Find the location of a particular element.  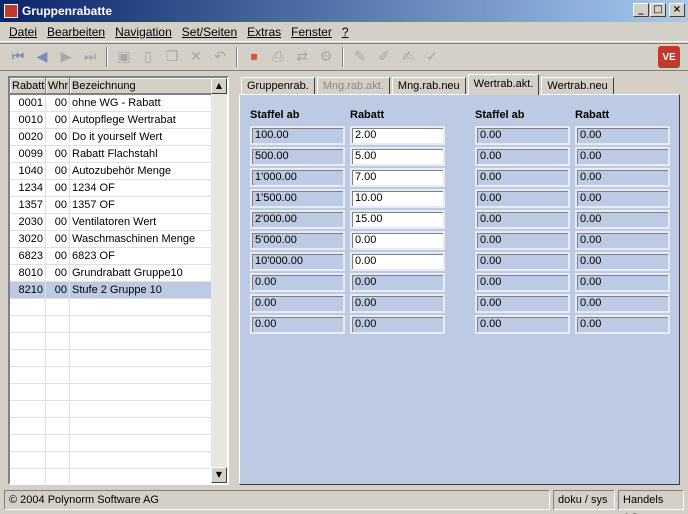

menu-bearbeiten: Bearbeiten is located at coordinates (76, 32).